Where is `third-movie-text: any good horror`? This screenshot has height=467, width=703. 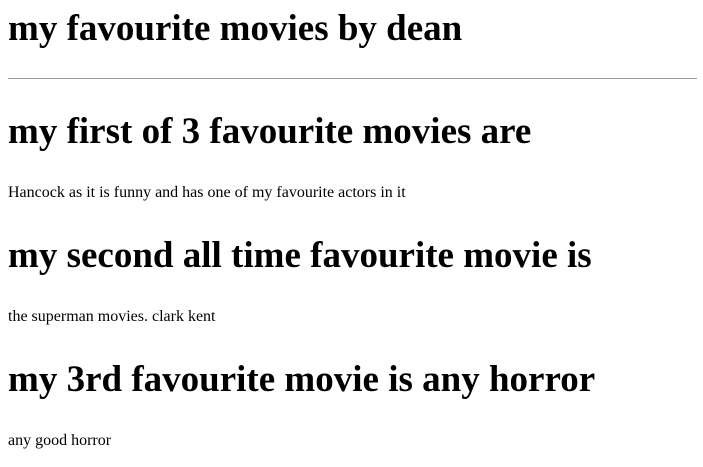 third-movie-text: any good horror is located at coordinates (60, 440).